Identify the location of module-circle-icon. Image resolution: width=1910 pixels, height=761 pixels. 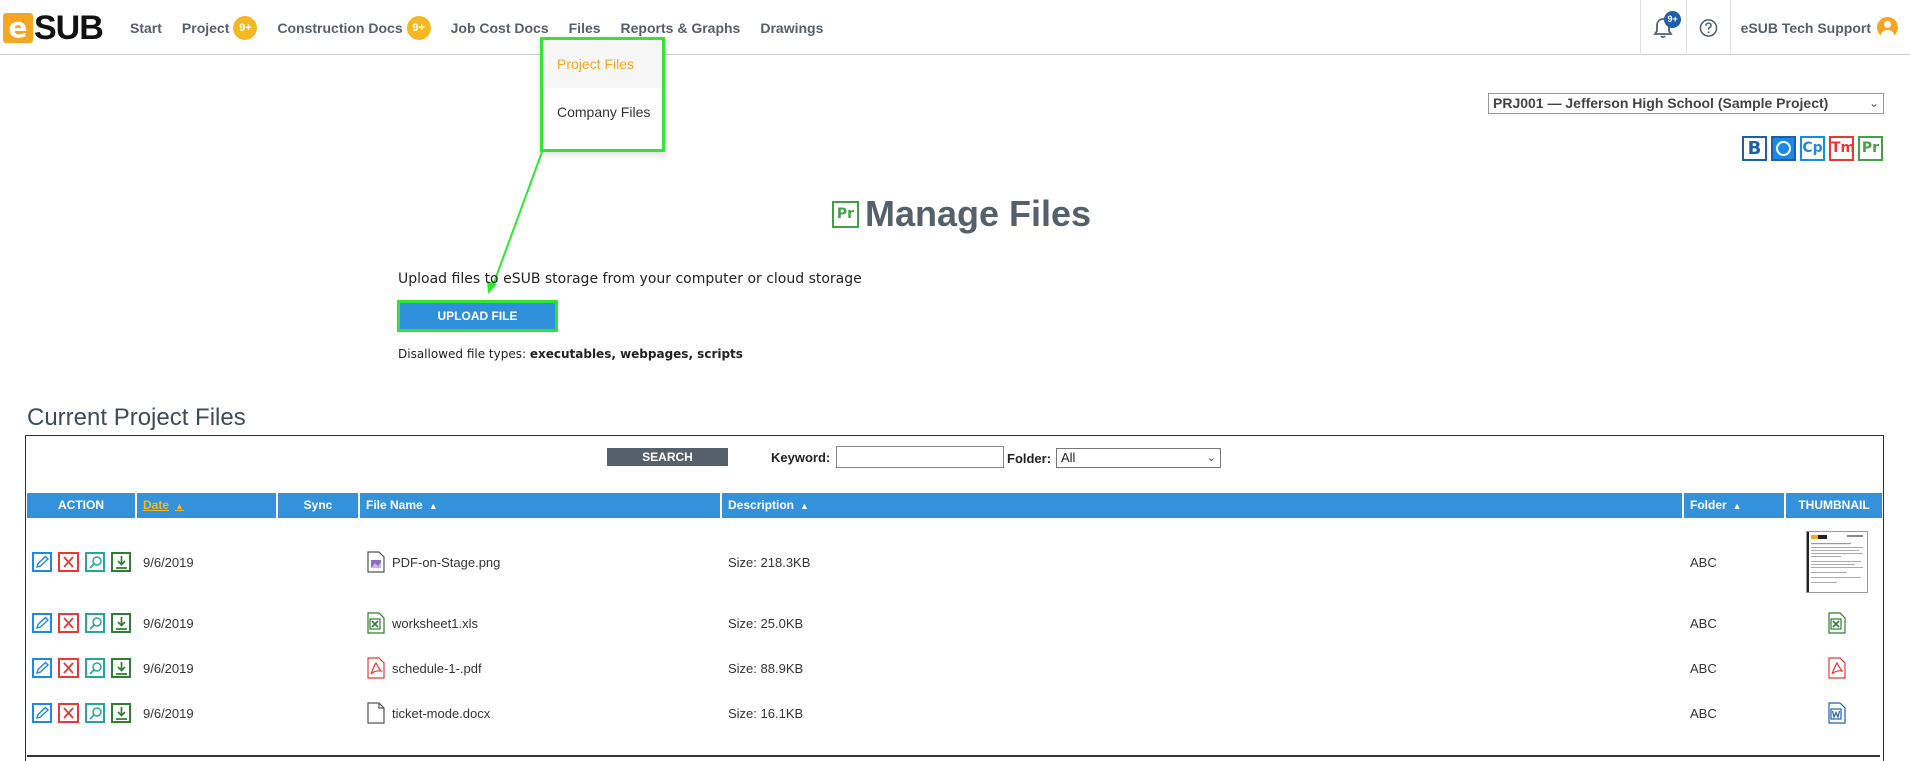
(1783, 148).